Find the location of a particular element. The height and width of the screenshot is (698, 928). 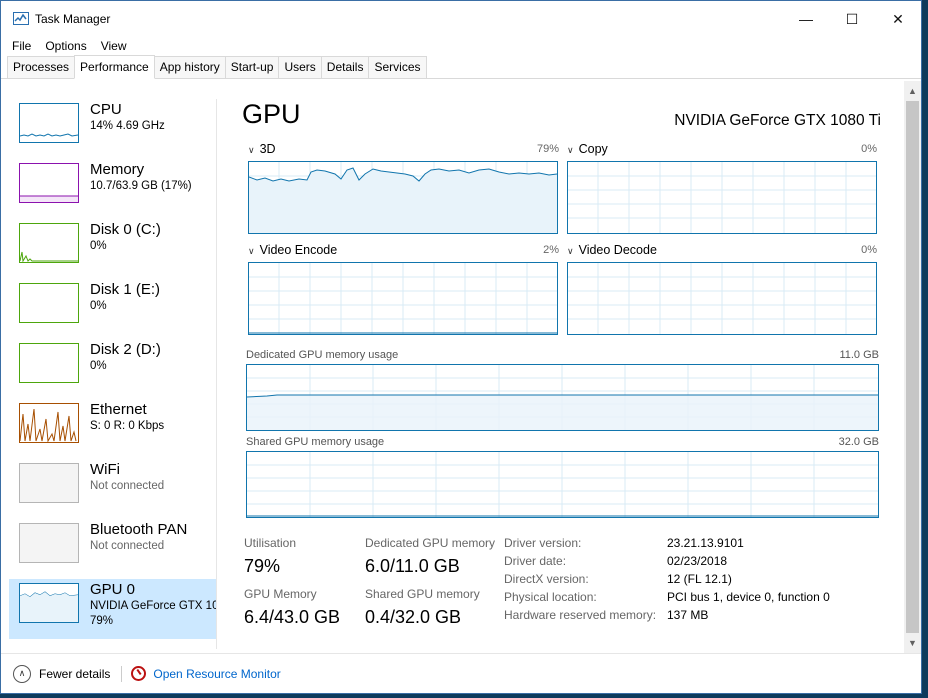

sidebar-item-wifi: WiFi Not connected is located at coordinates (112, 489).